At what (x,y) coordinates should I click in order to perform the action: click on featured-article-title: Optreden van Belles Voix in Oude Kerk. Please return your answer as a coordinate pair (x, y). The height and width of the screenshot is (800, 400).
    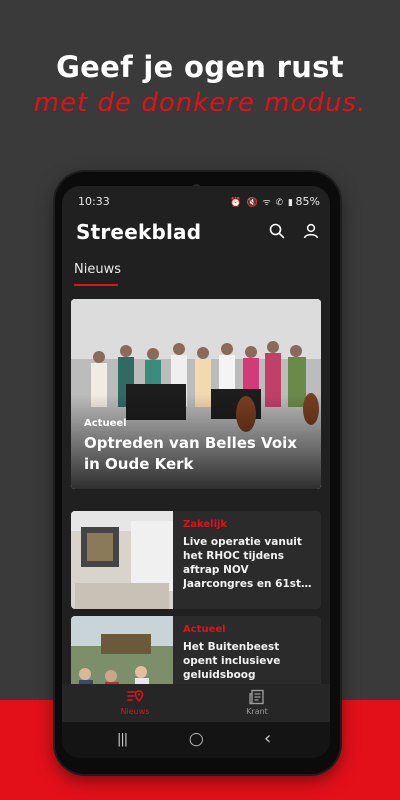
    Looking at the image, I should click on (190, 453).